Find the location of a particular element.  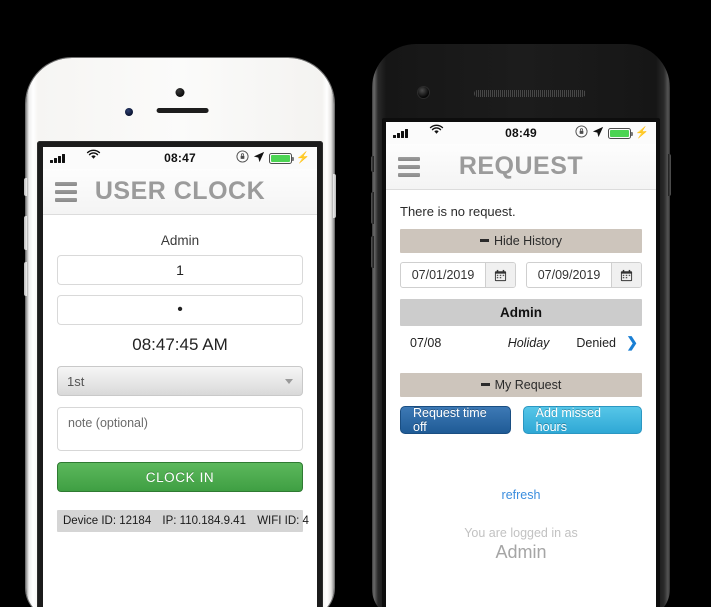

date-from-input: 07/01/2019 is located at coordinates (443, 275).